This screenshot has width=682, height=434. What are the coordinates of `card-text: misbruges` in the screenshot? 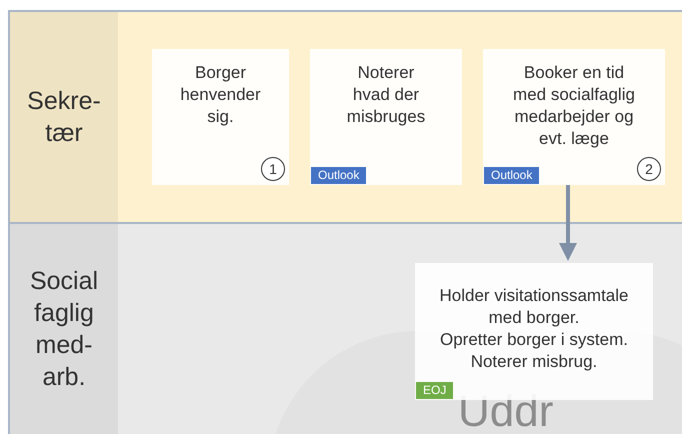 It's located at (386, 117).